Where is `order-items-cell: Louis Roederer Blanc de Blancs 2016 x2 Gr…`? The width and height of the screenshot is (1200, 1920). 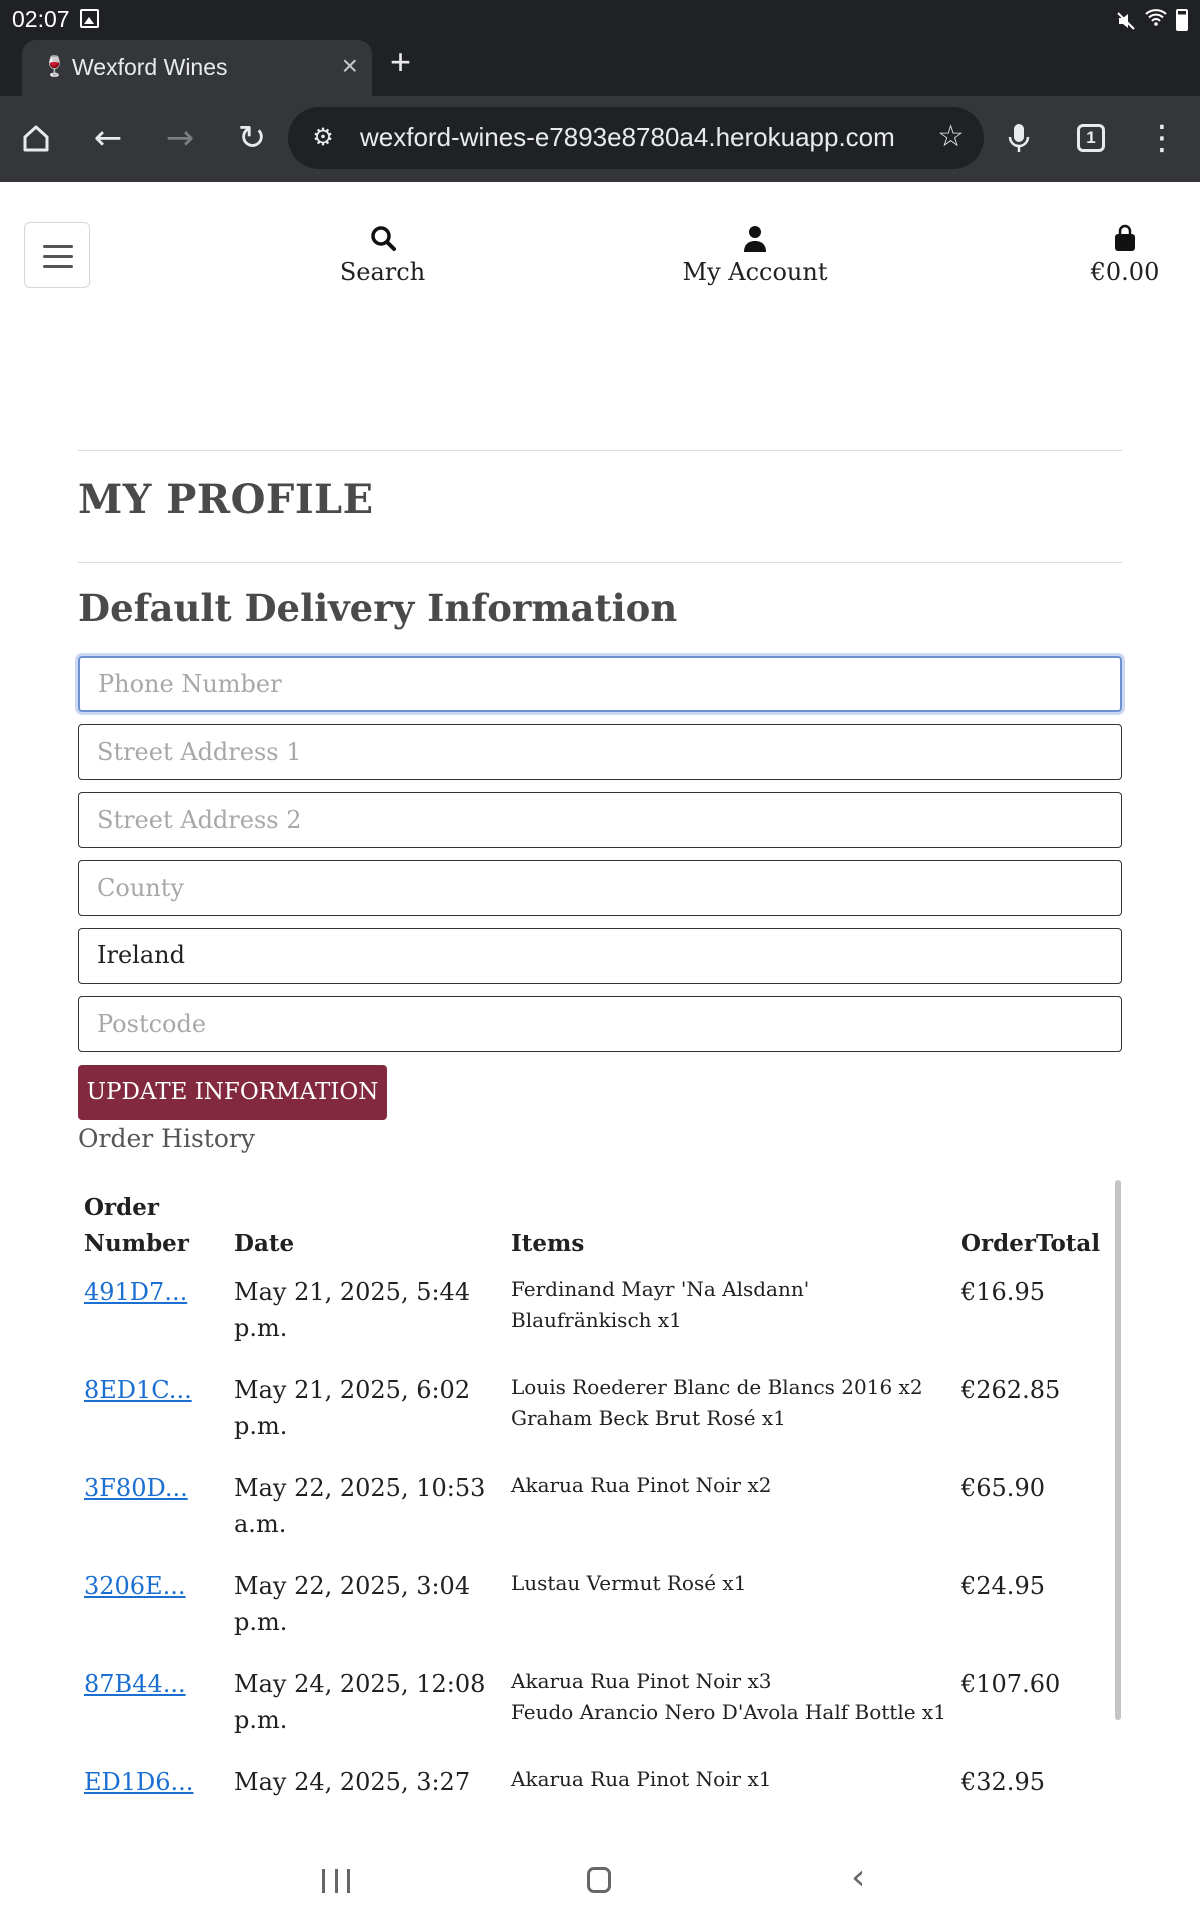 order-items-cell: Louis Roederer Blanc de Blancs 2016 x2 Gr… is located at coordinates (730, 1417).